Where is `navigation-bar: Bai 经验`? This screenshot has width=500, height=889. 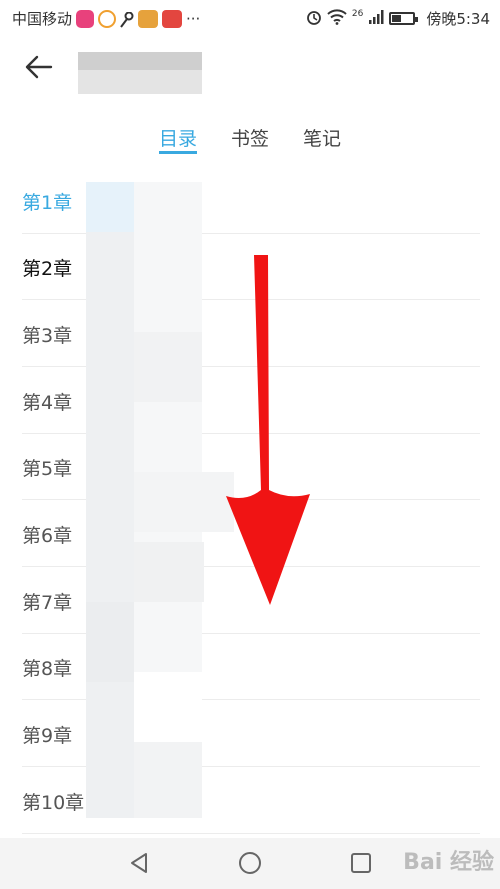 navigation-bar: Bai 经验 is located at coordinates (250, 863).